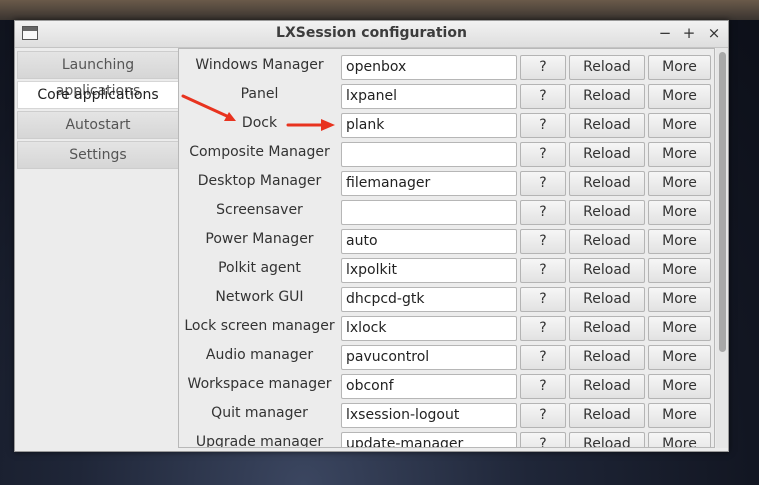  I want to click on window-title: LXSession configuration, so click(371, 33).